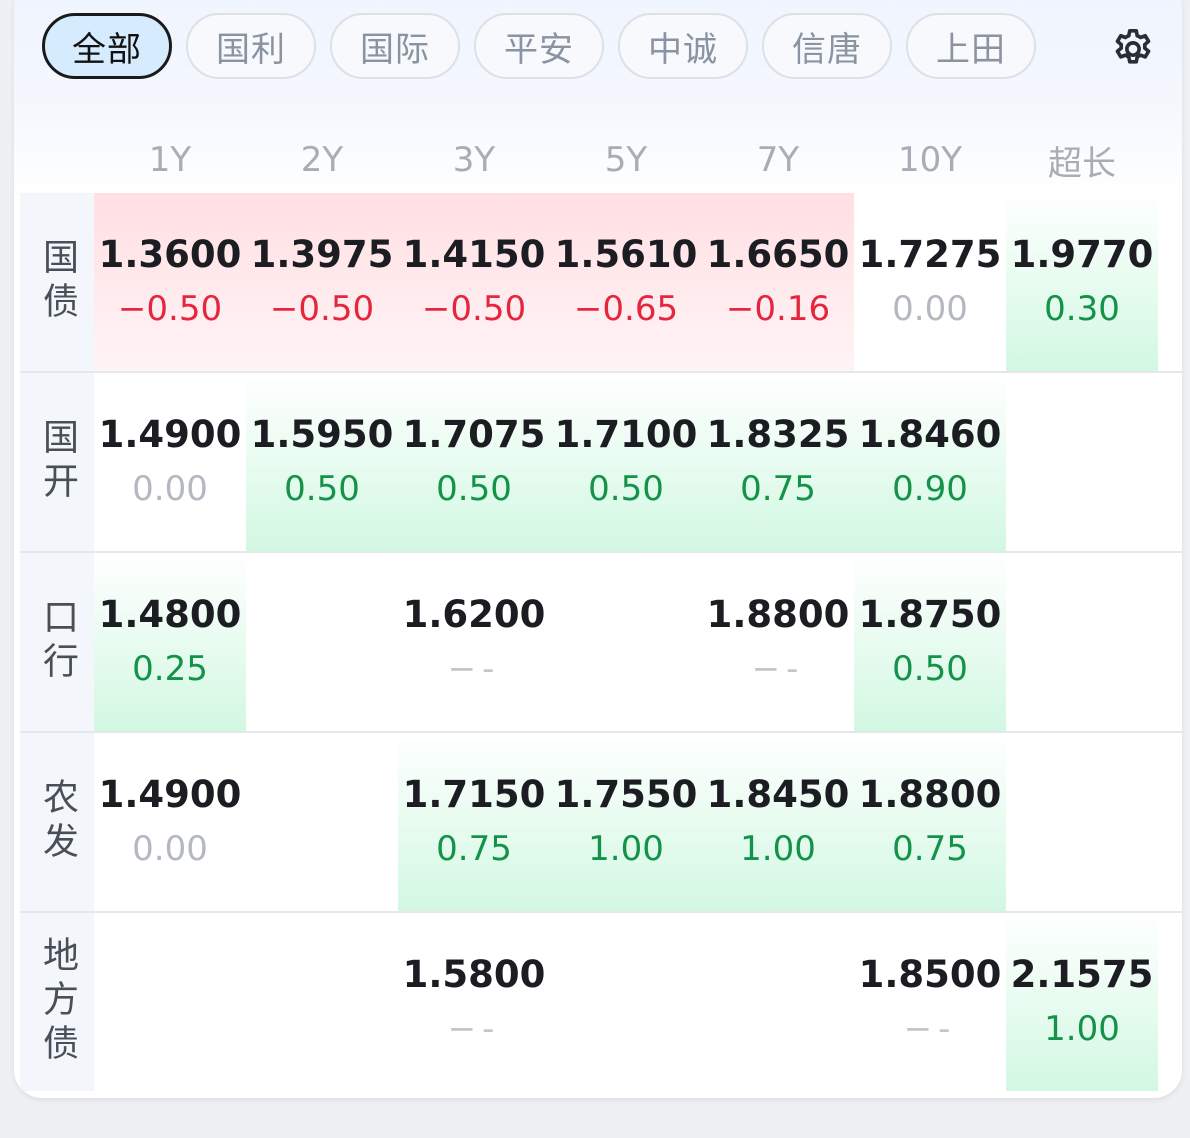  Describe the element at coordinates (474, 614) in the screenshot. I see `yield-rate: 1.6200` at that location.